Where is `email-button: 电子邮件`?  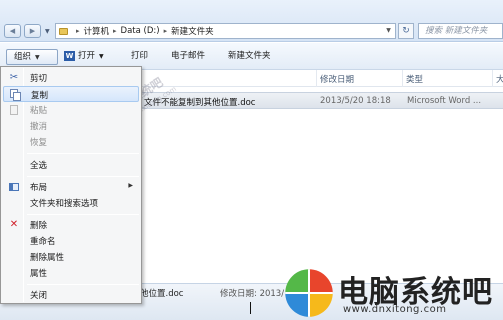
email-button: 电子邮件 is located at coordinates (188, 57).